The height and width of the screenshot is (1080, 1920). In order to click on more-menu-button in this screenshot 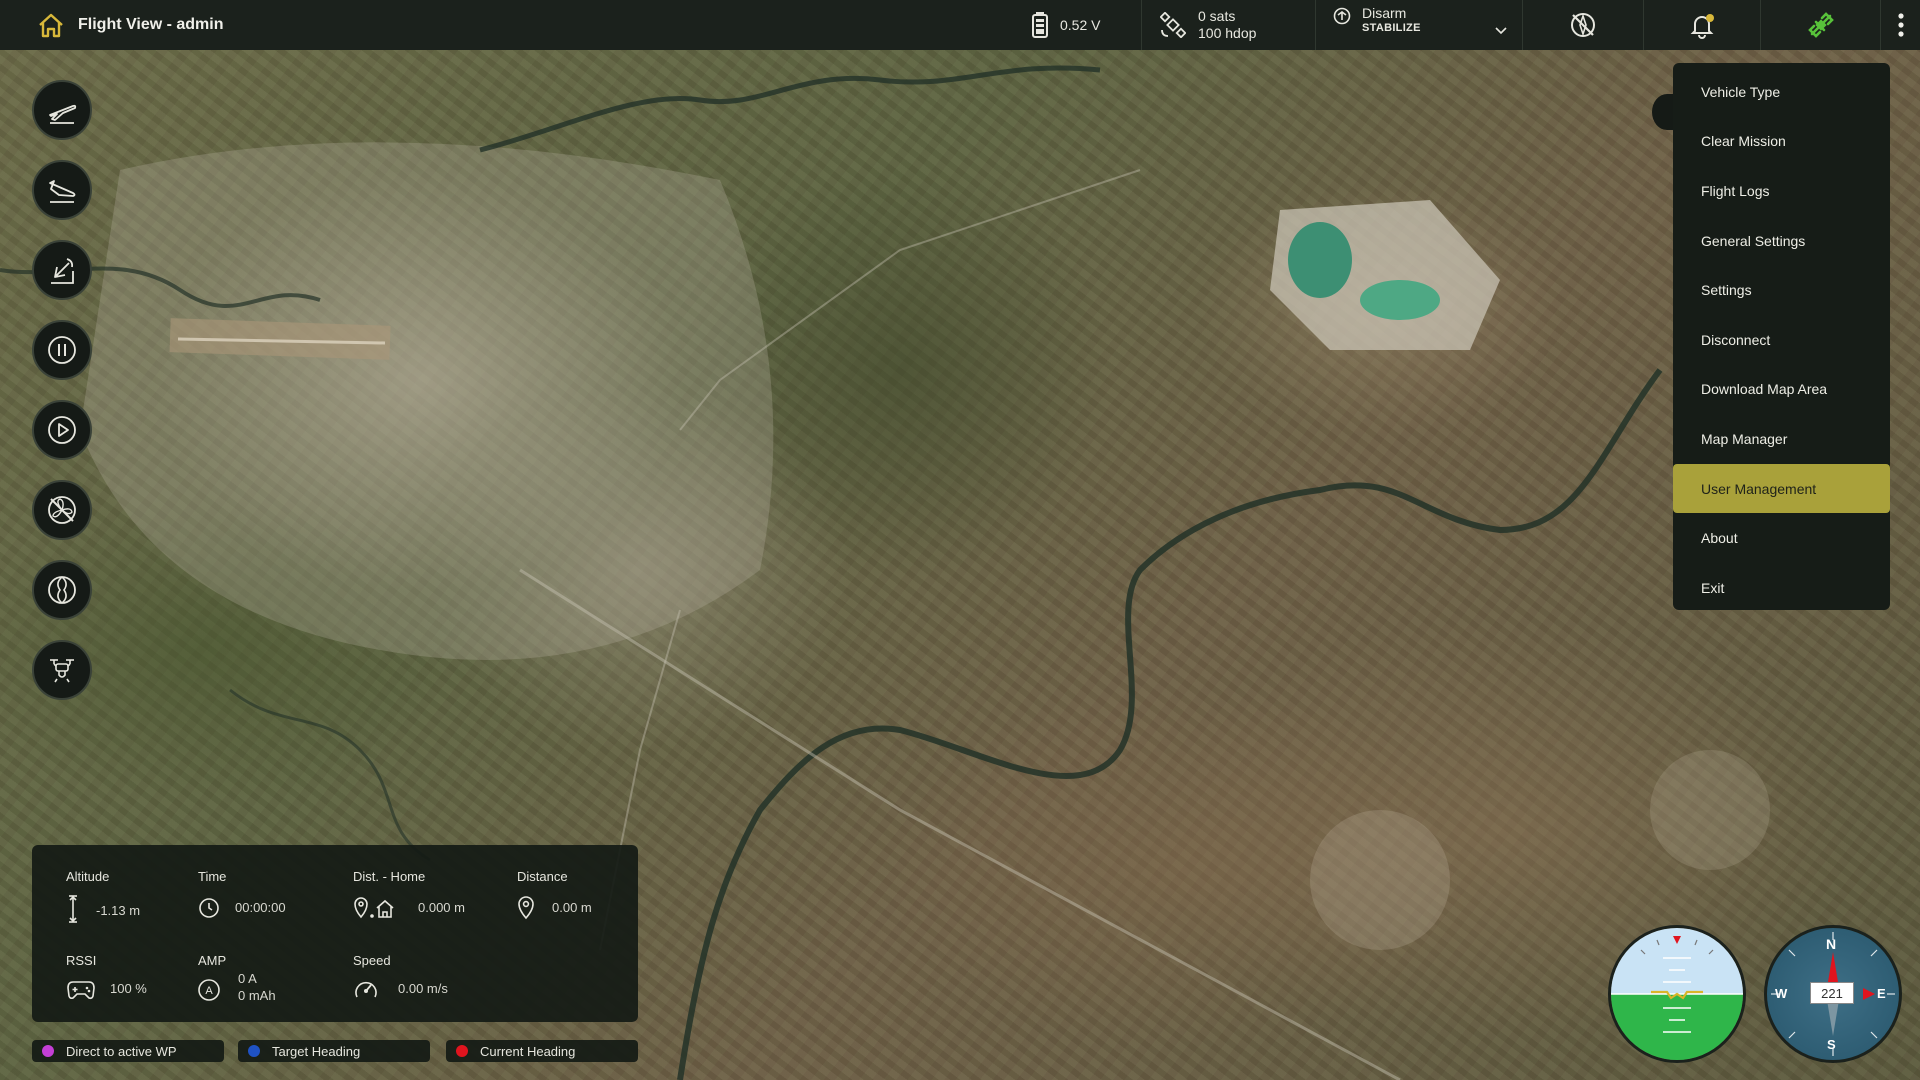, I will do `click(1900, 25)`.